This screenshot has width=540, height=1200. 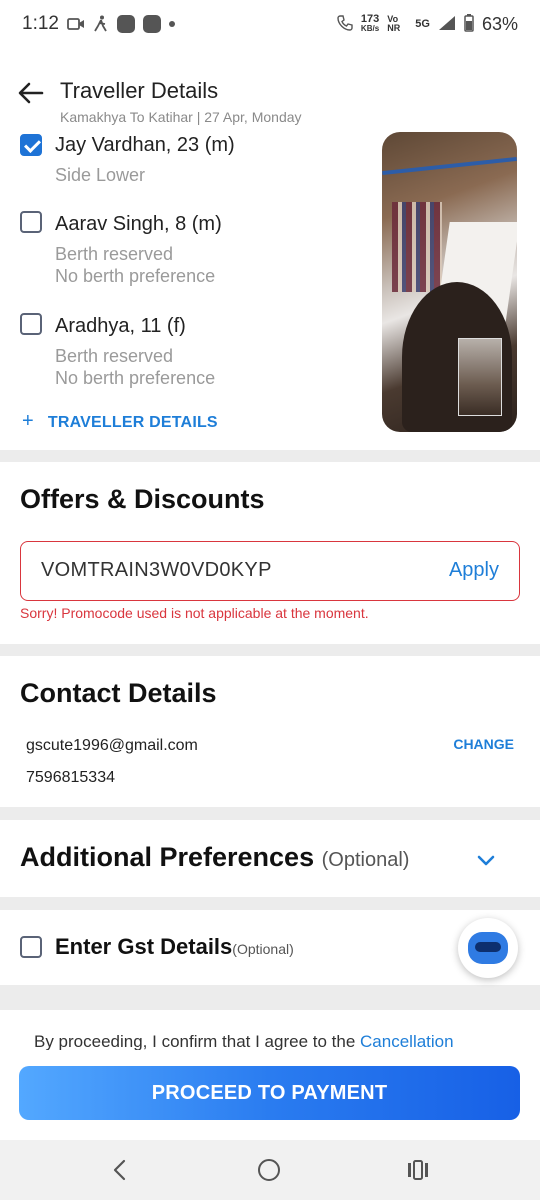 I want to click on traveller-name: Jay Vardhan, 23 (m), so click(x=145, y=145).